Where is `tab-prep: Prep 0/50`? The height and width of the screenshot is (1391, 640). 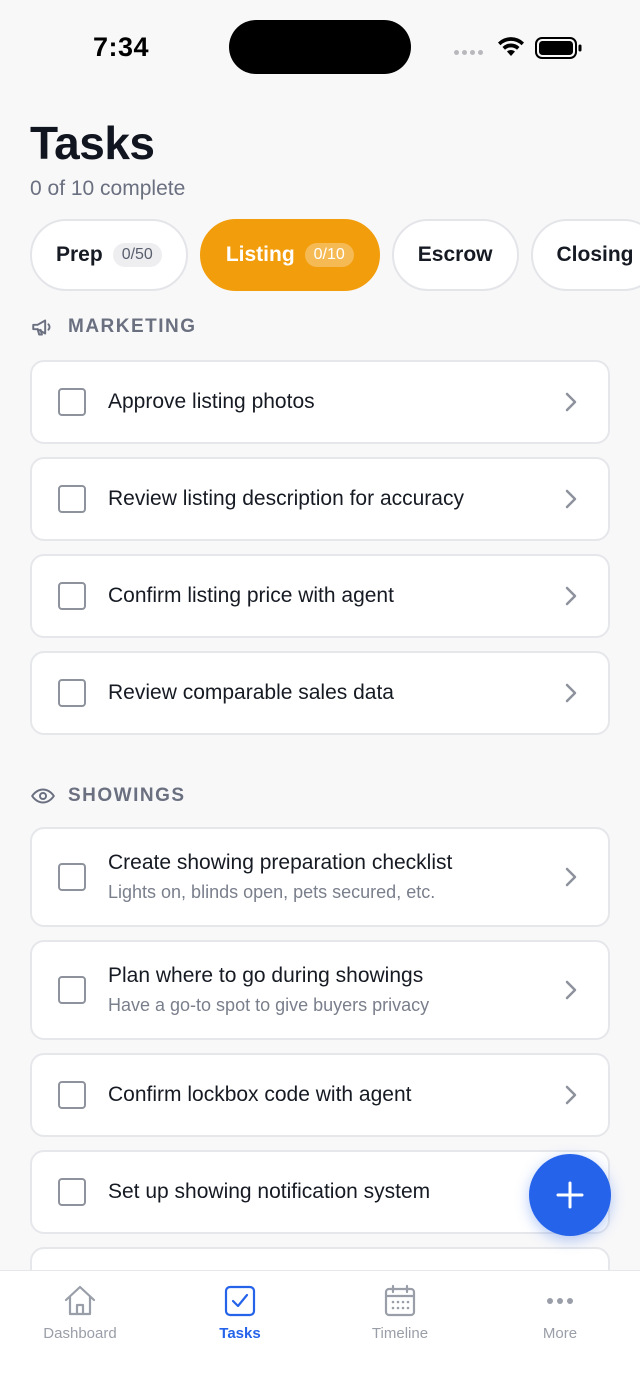 tab-prep: Prep 0/50 is located at coordinates (109, 255).